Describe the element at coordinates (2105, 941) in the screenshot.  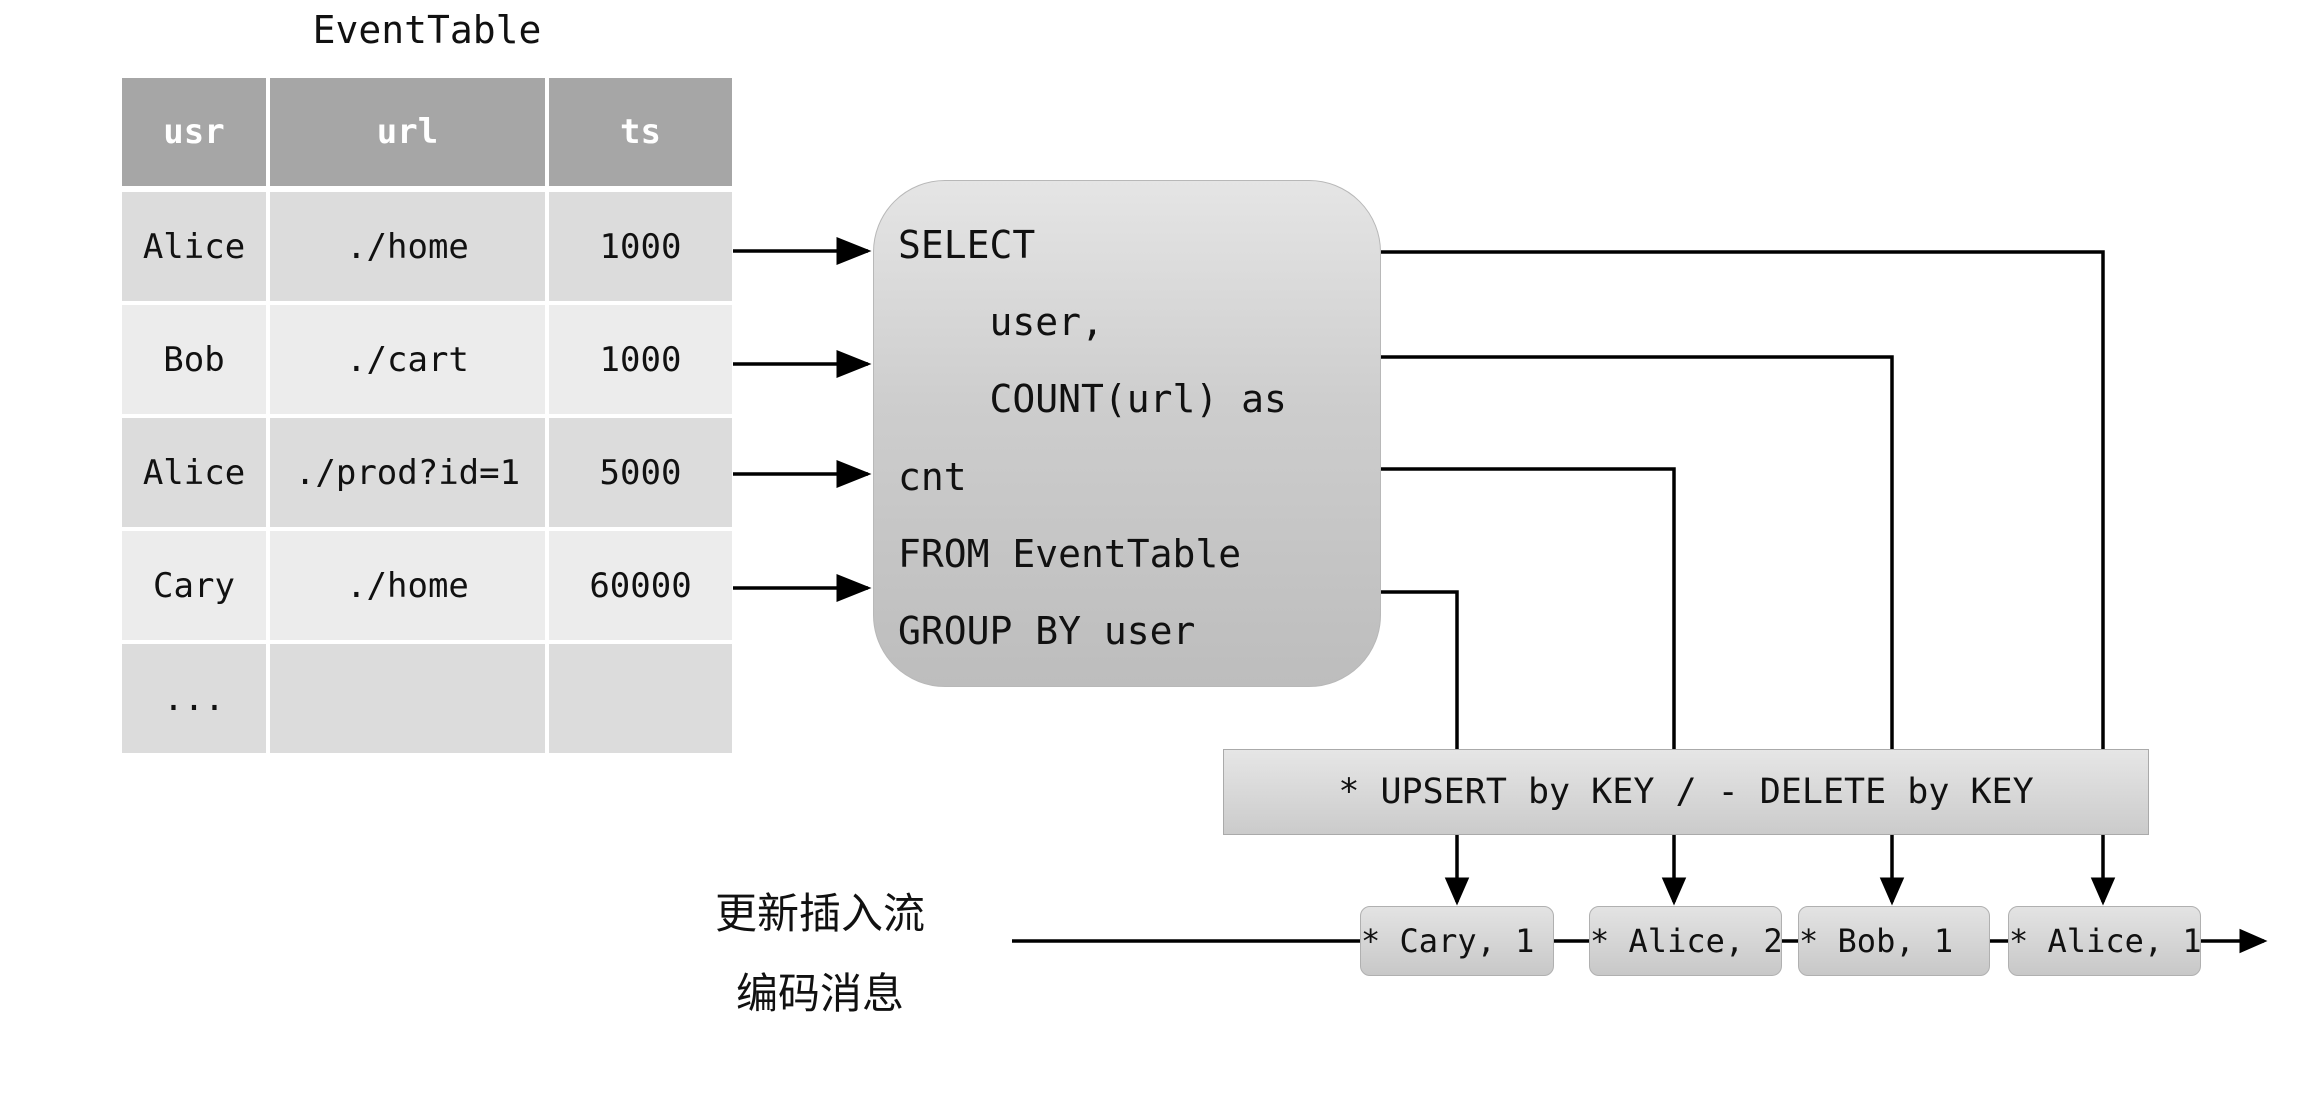
I see `stream-message: * Alice, 1` at that location.